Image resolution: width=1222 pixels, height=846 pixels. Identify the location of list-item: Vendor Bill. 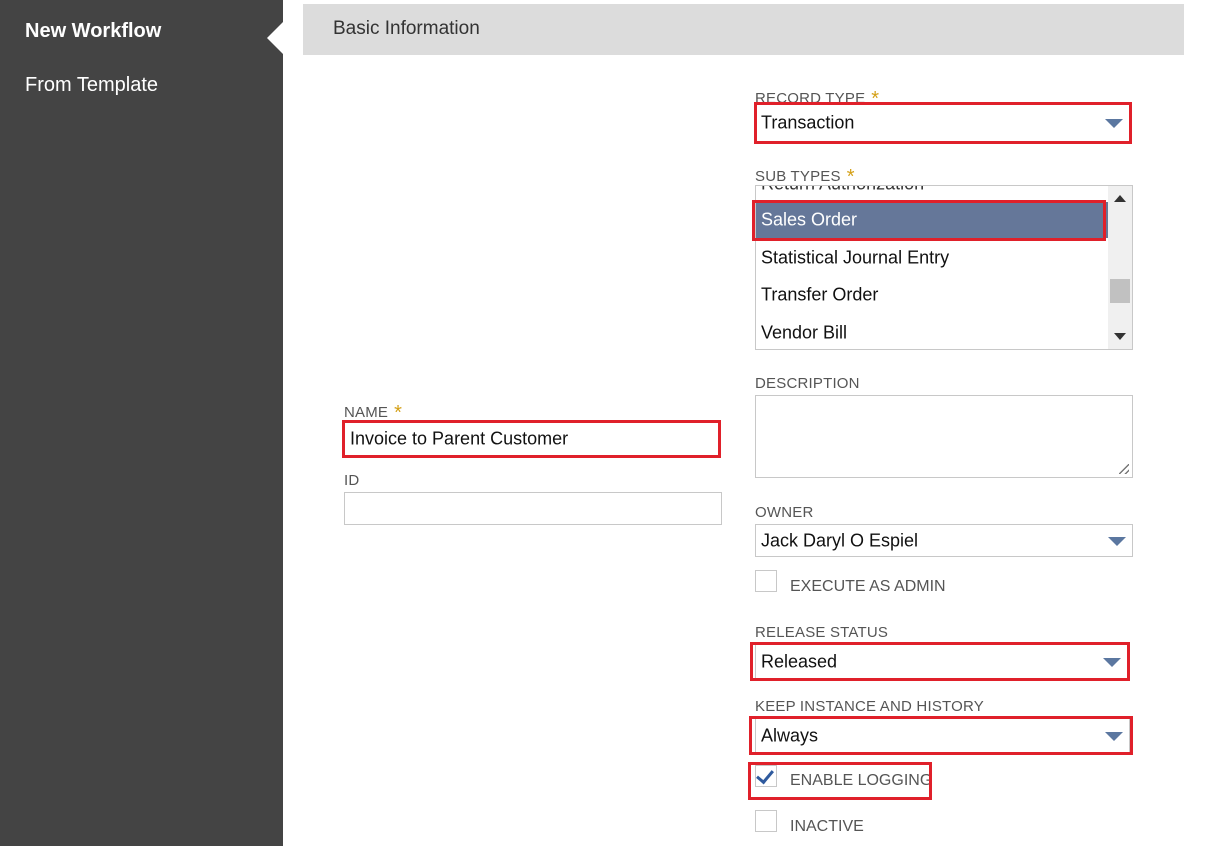
(932, 332).